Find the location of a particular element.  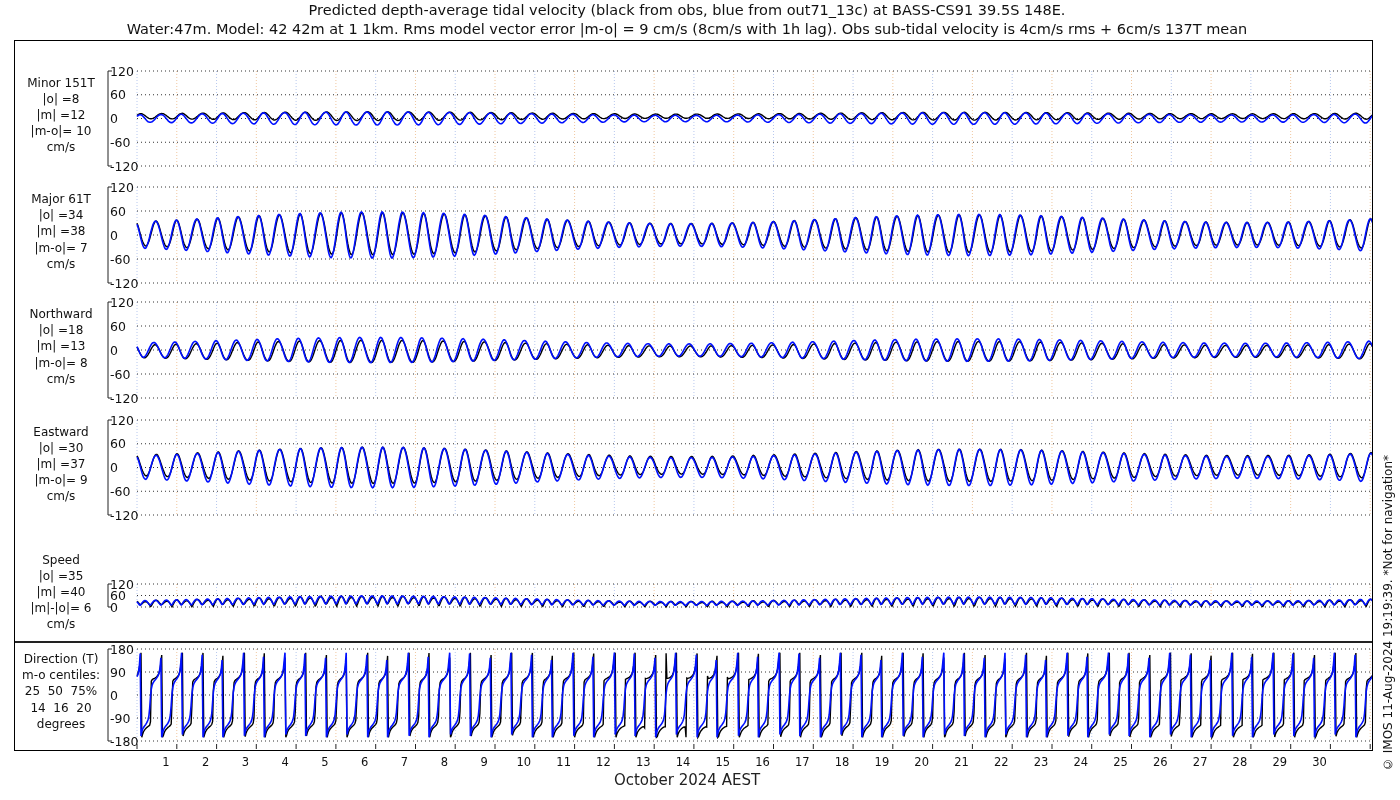

y-tick-label: 90 is located at coordinates (118, 672).